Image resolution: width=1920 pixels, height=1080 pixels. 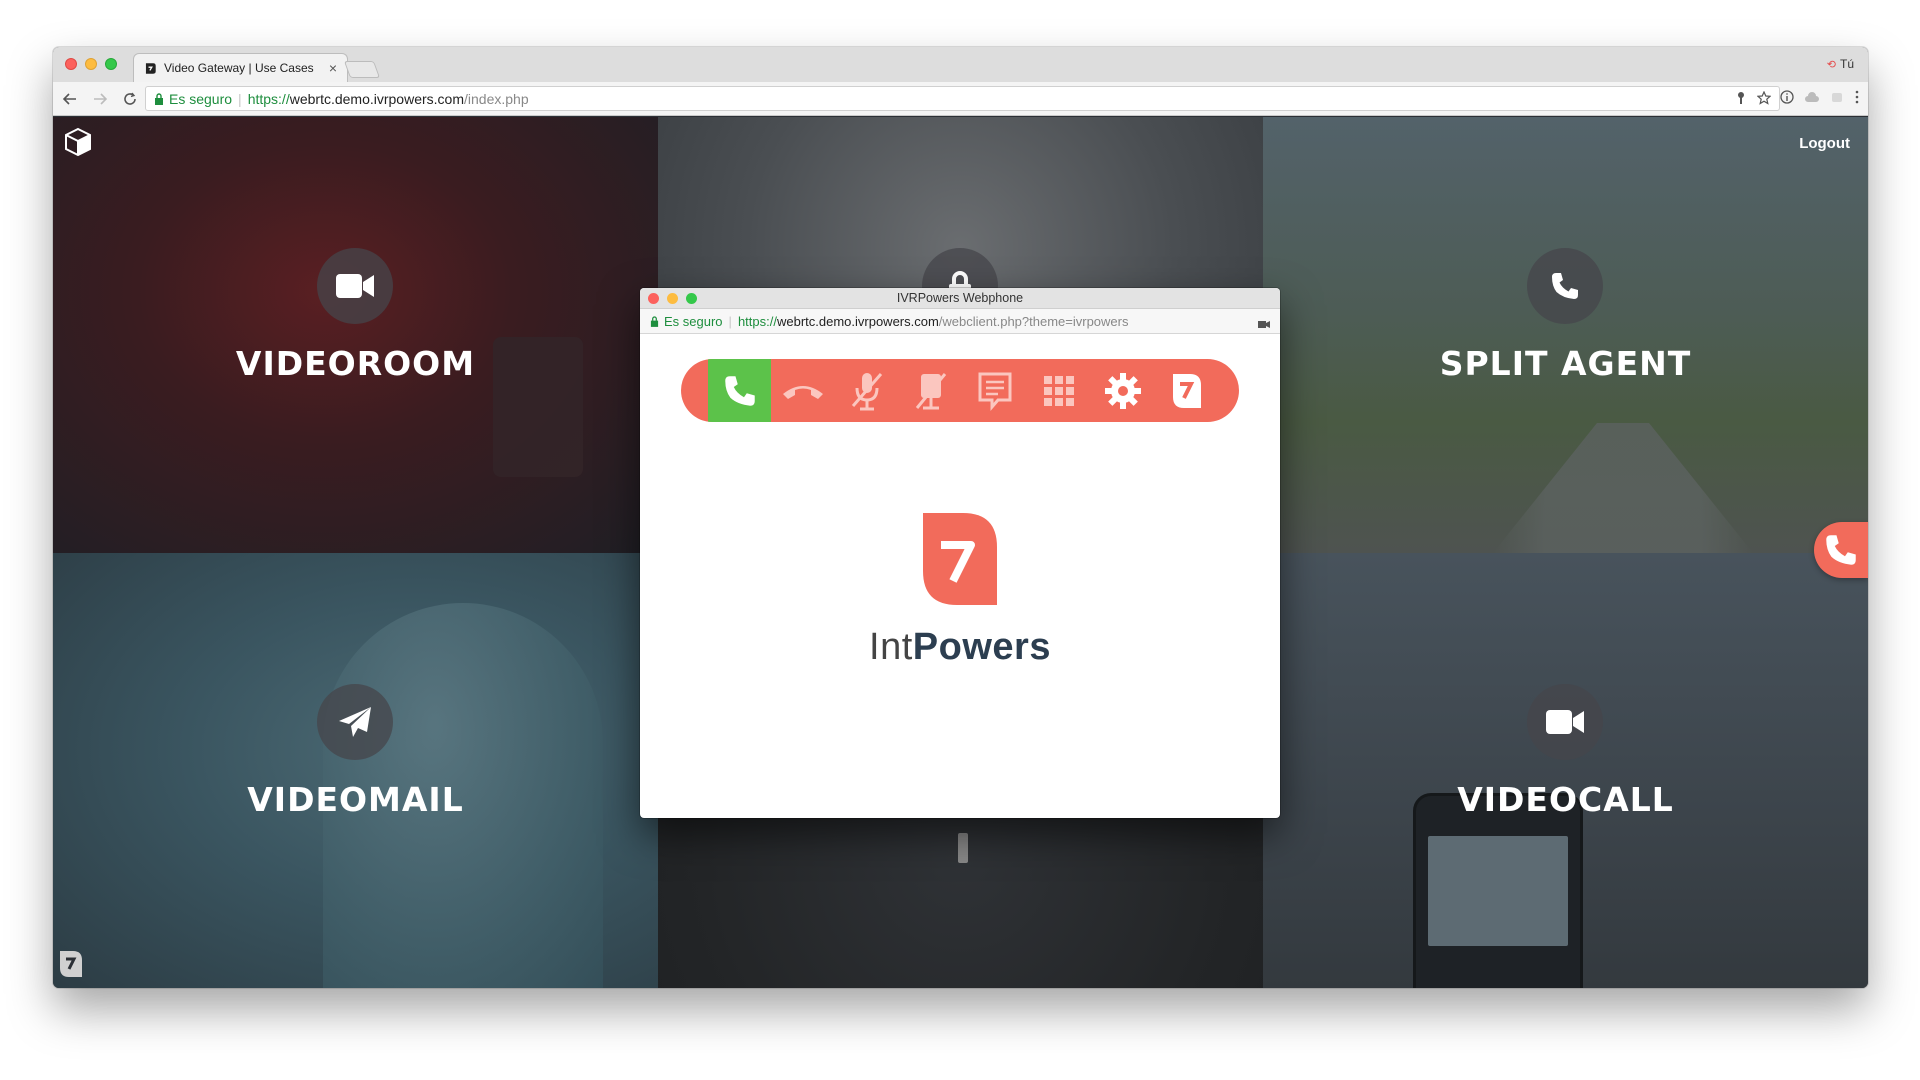 I want to click on tile-videomail: VIDEOMAIL, so click(x=355, y=770).